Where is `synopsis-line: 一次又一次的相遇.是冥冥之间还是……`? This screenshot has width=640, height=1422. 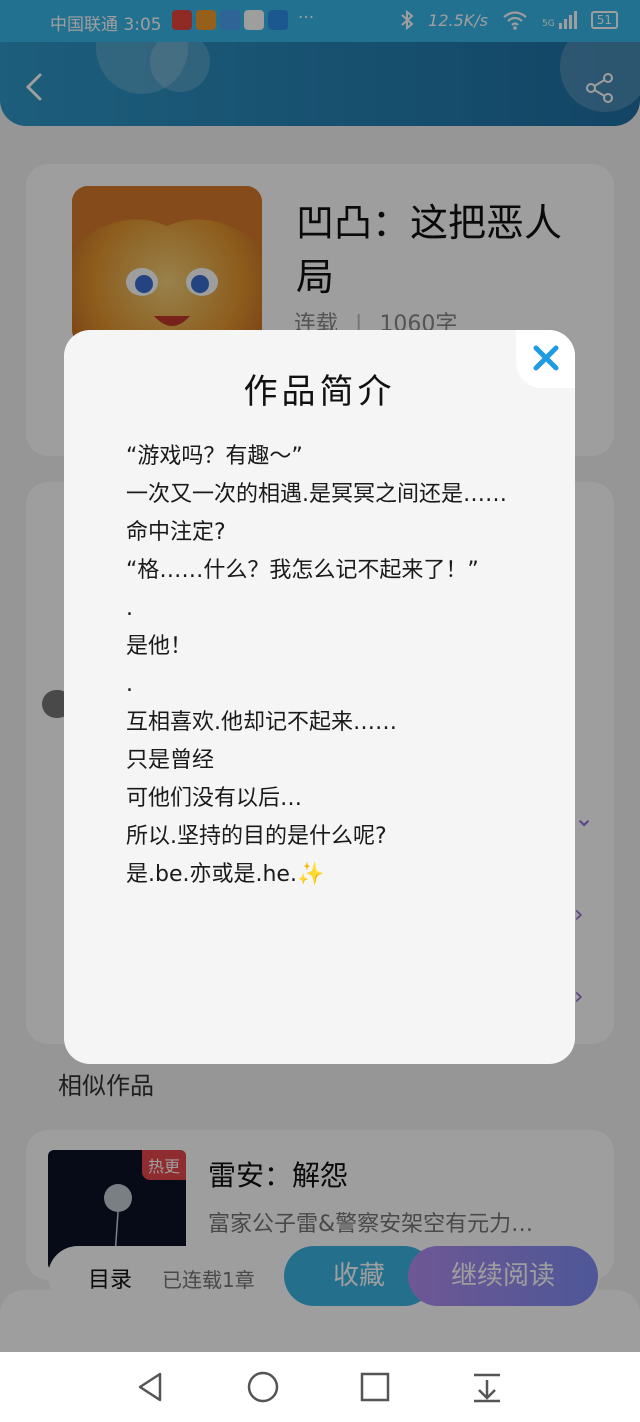 synopsis-line: 一次又一次的相遇.是冥冥之间还是…… is located at coordinates (316, 494).